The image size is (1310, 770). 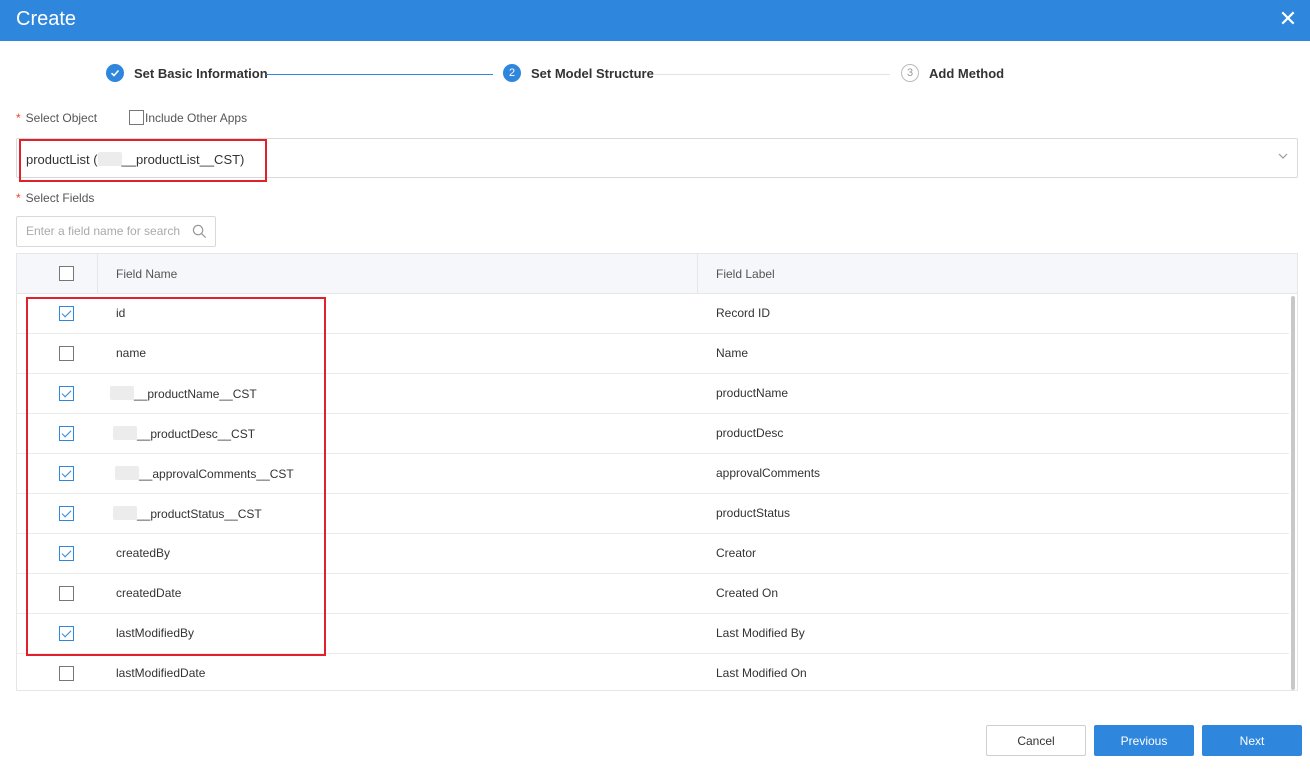 I want to click on field-label: Last Modified By, so click(x=760, y=633).